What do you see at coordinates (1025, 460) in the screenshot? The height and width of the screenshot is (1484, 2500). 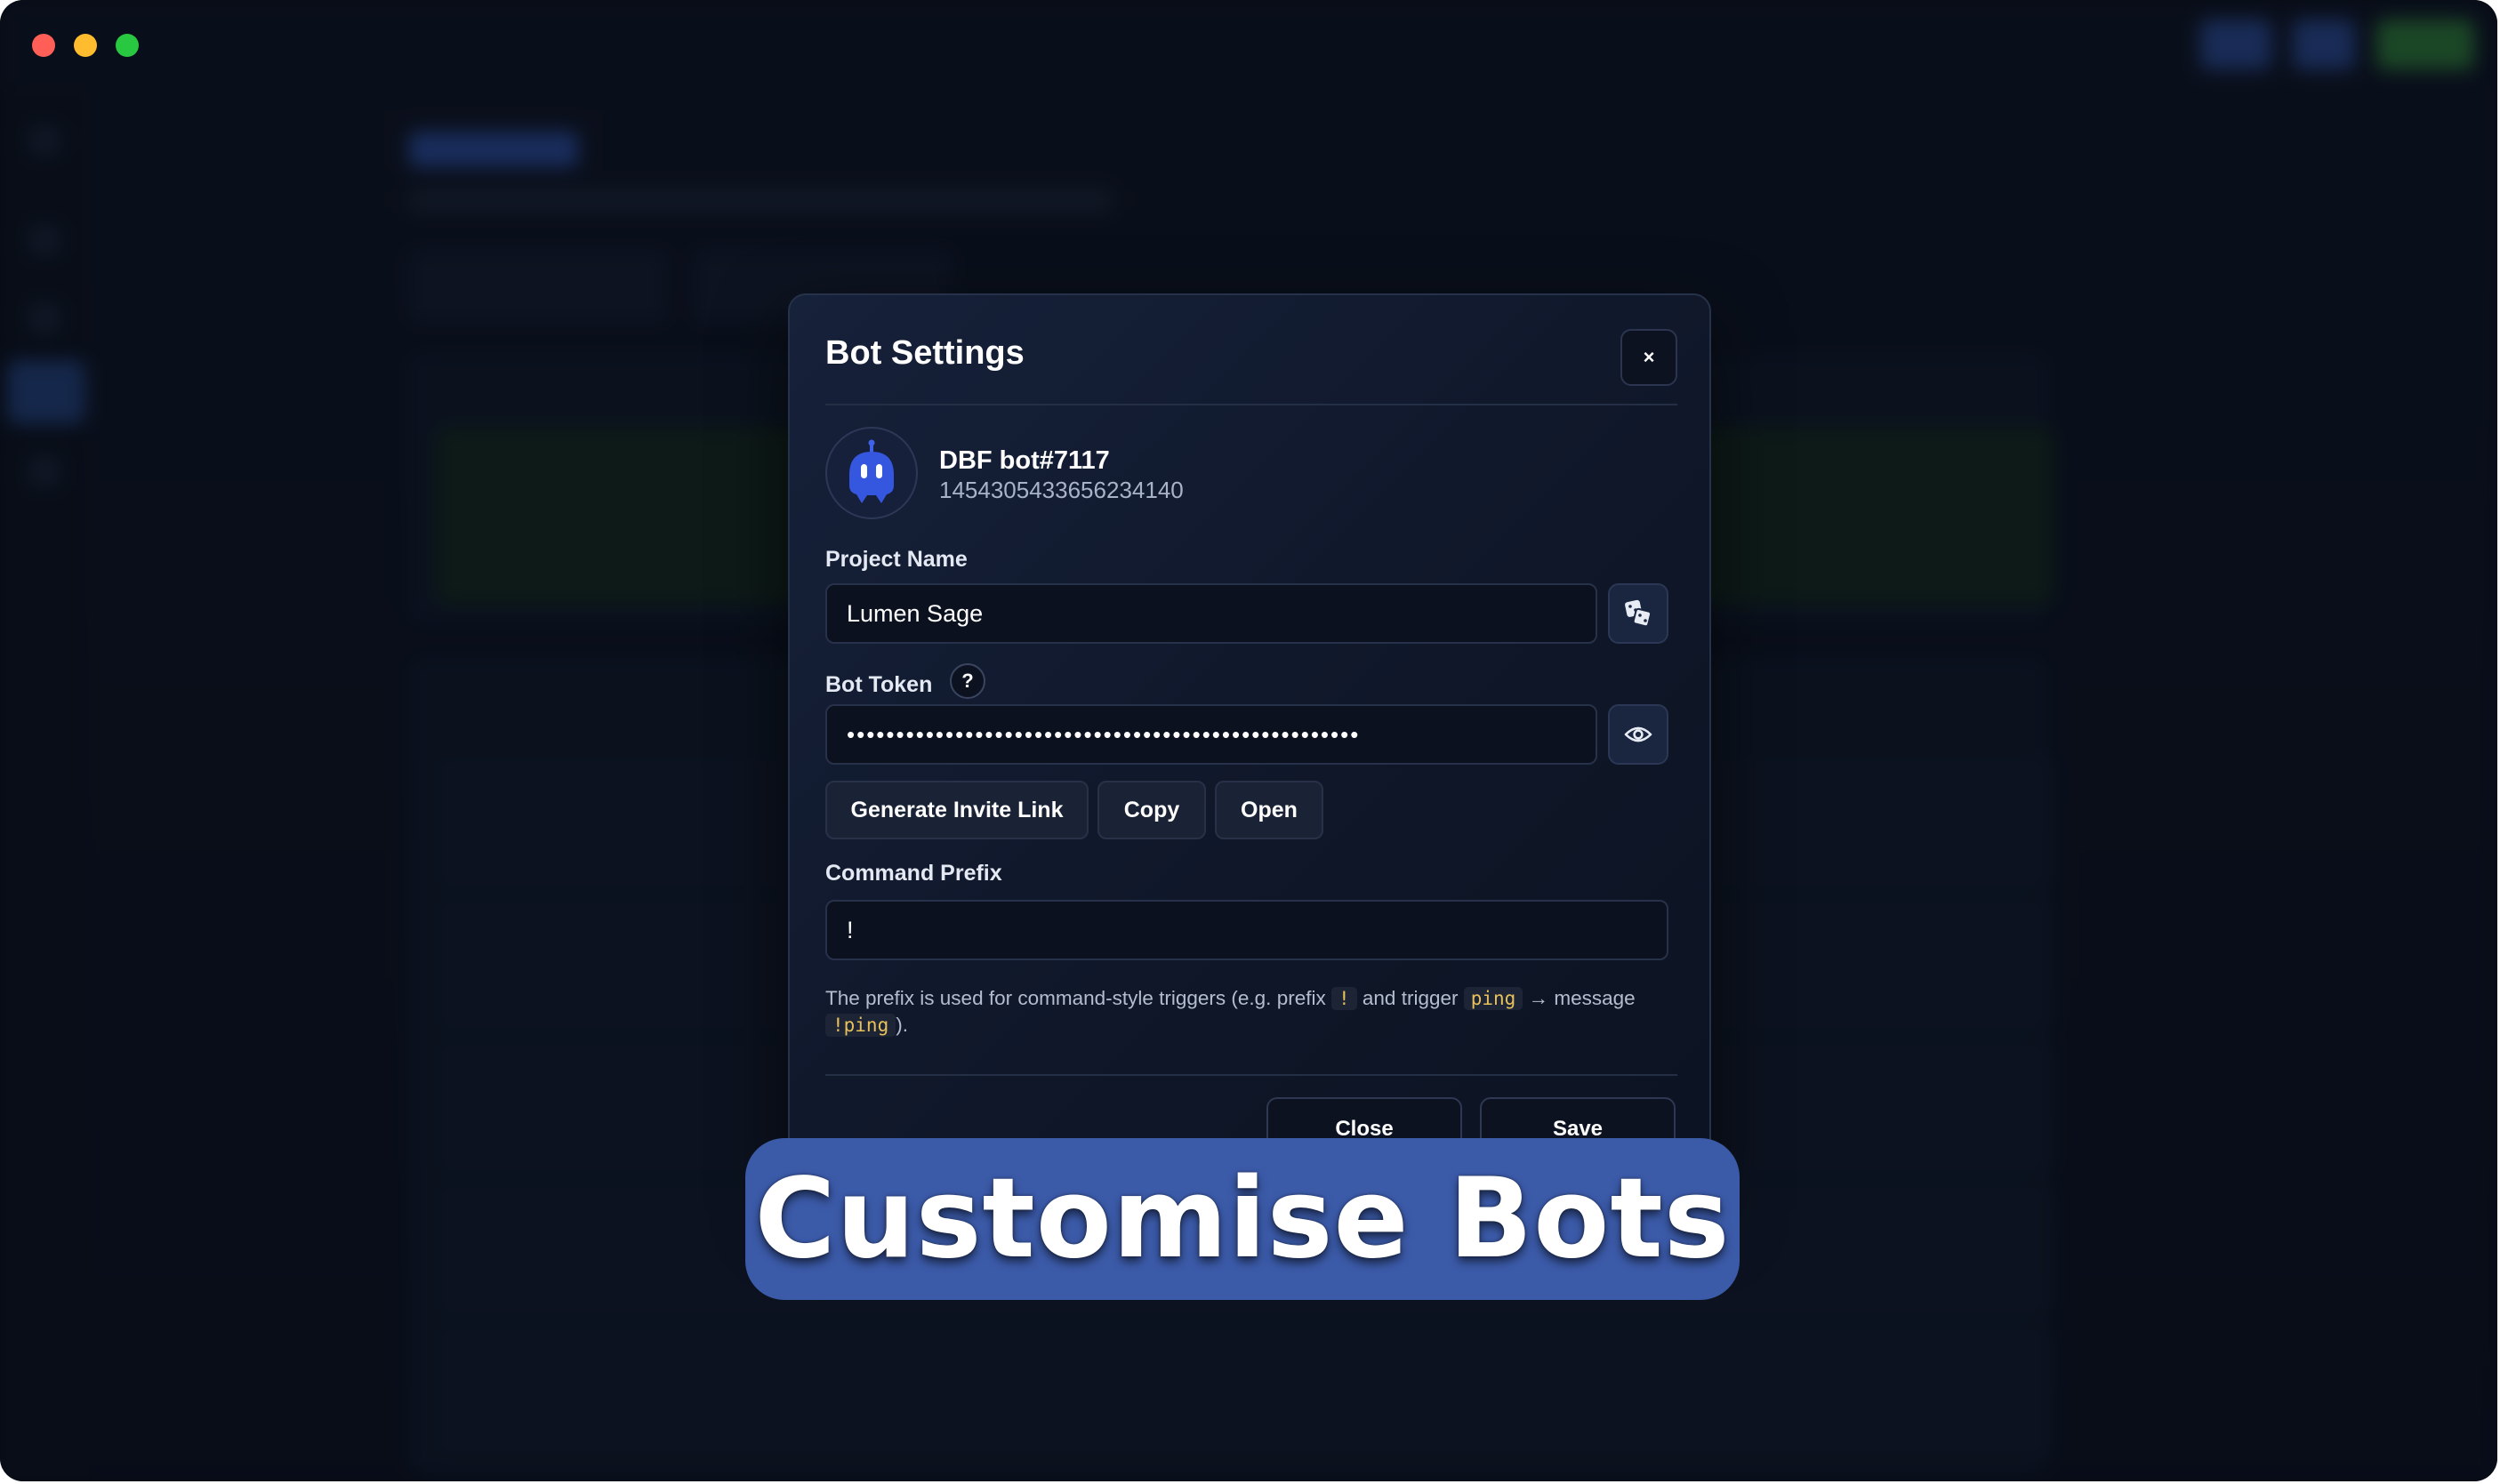 I see `bot-name: DBF bot#7117` at bounding box center [1025, 460].